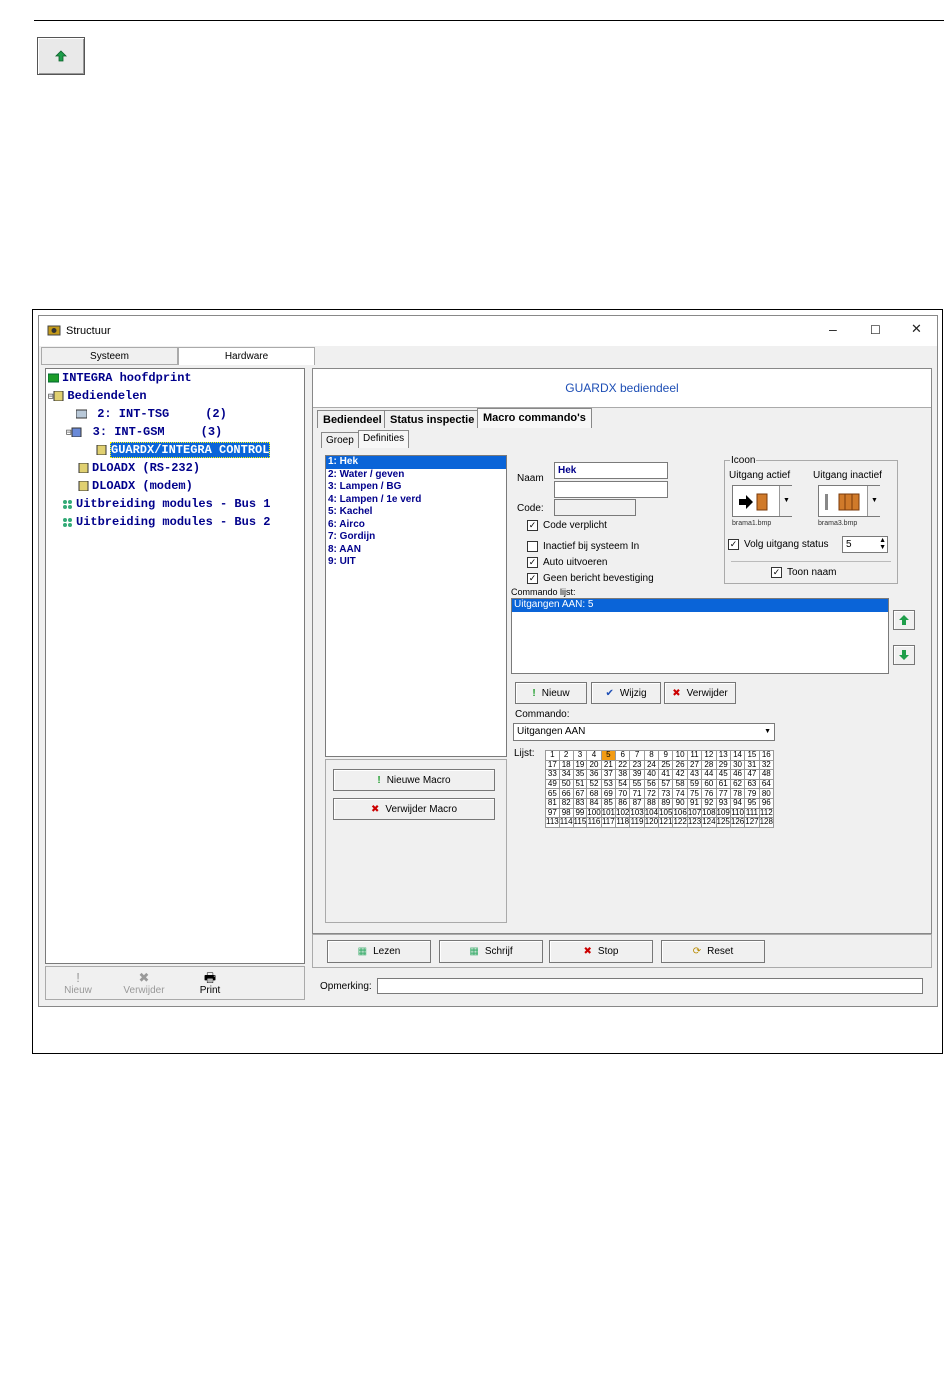 This screenshot has width=950, height=1397. What do you see at coordinates (580, 774) in the screenshot?
I see `output-cell: 35` at bounding box center [580, 774].